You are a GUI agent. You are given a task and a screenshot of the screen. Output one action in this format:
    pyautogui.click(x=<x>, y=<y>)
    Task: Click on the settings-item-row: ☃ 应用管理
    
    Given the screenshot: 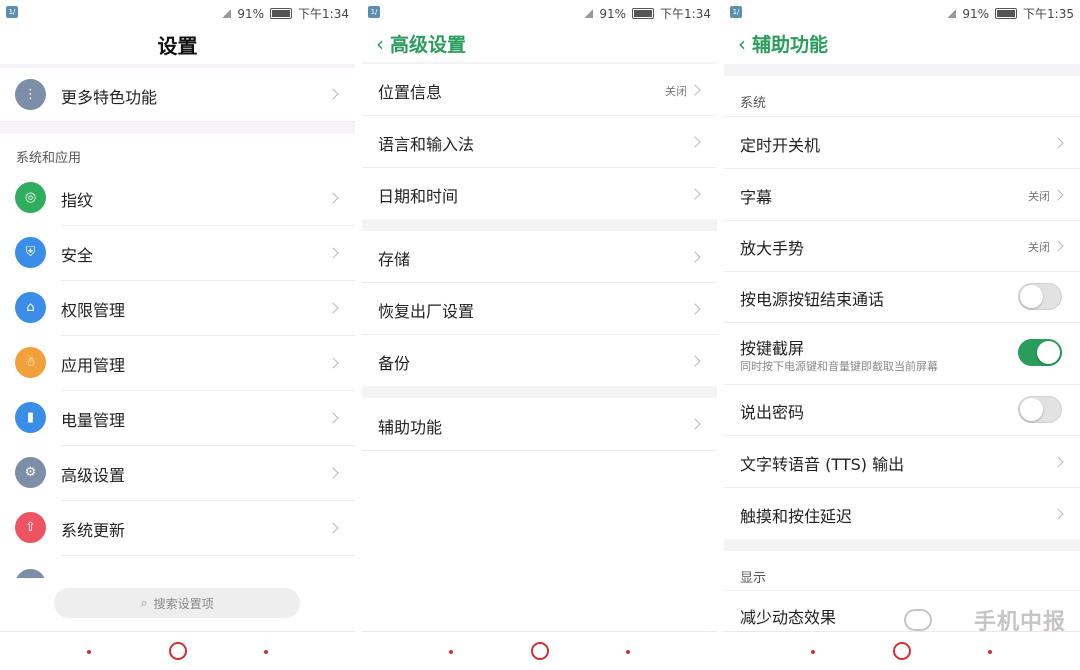 What is the action you would take?
    pyautogui.click(x=185, y=363)
    